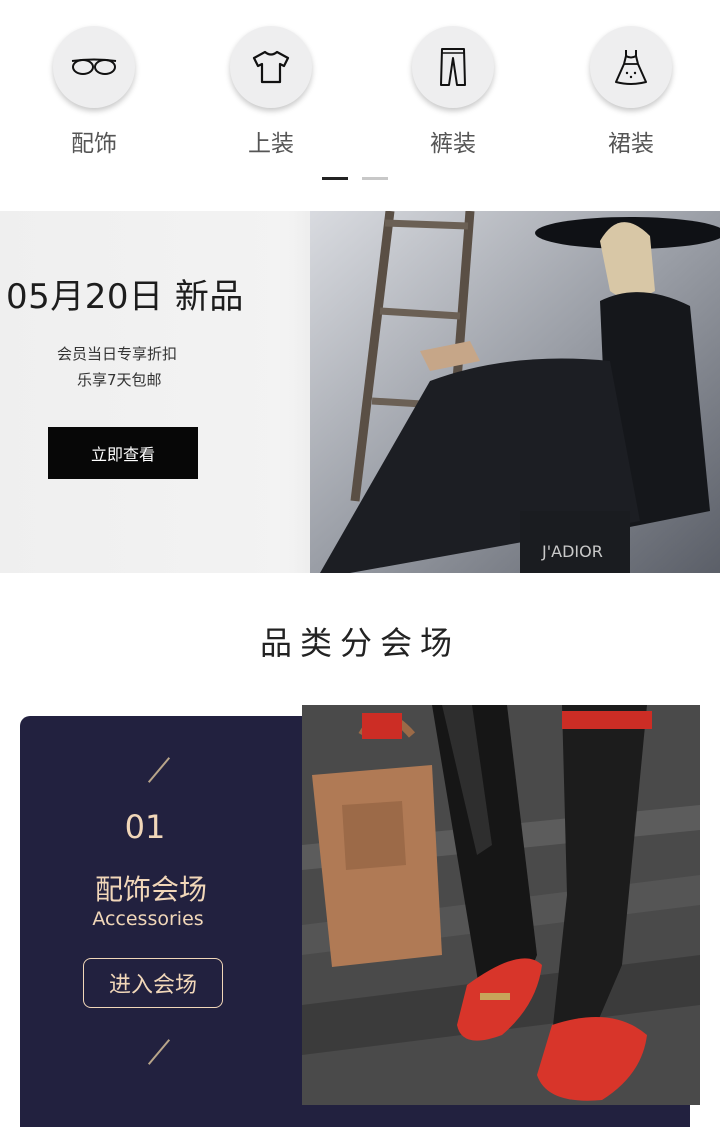 The image size is (720, 1127). I want to click on category-pants: 裤装, so click(453, 96).